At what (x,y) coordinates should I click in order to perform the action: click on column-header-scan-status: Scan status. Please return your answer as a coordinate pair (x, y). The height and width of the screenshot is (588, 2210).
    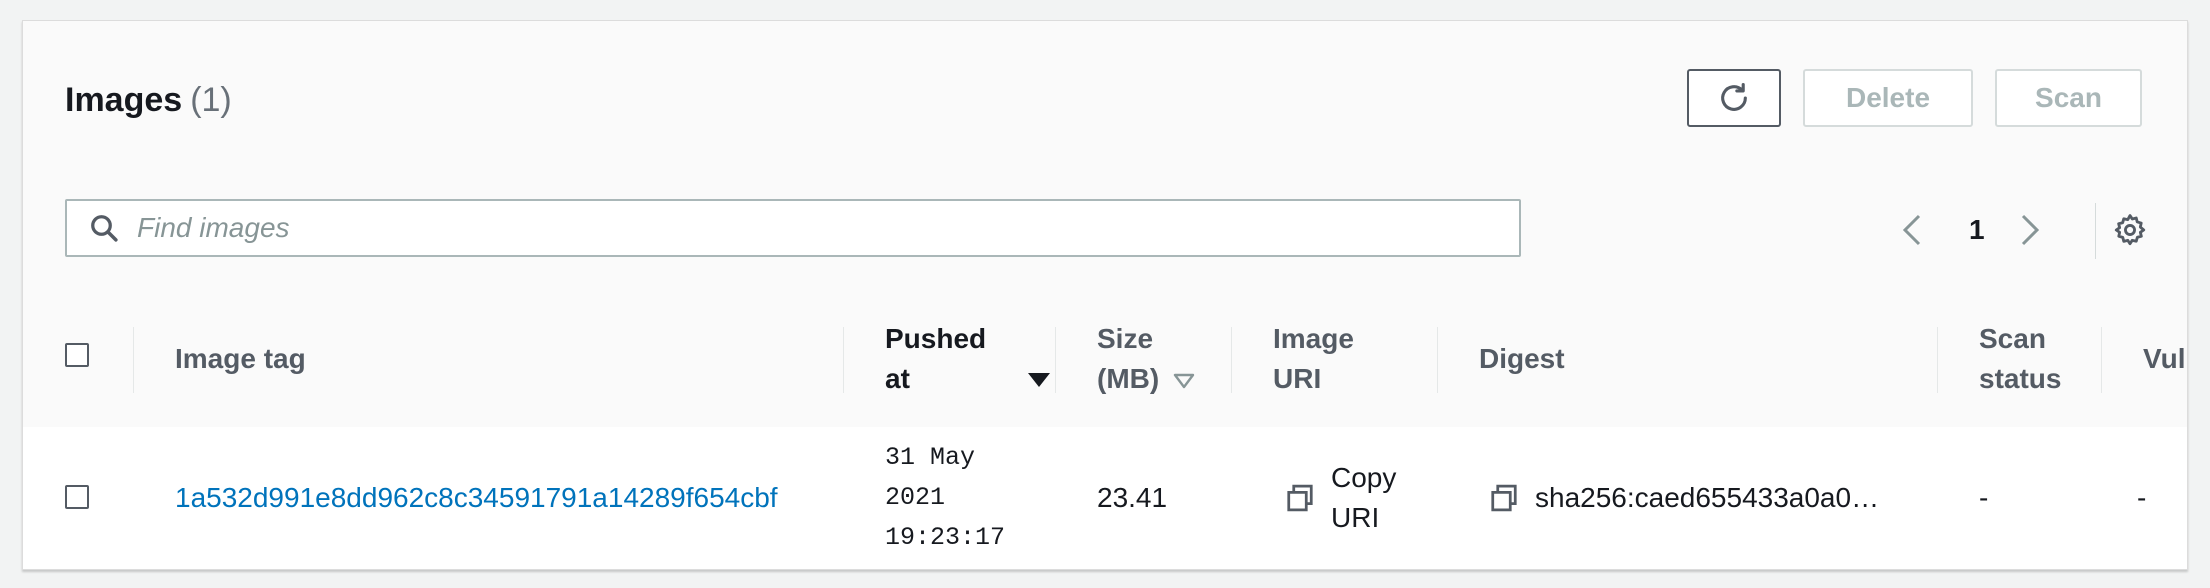
    Looking at the image, I should click on (2020, 359).